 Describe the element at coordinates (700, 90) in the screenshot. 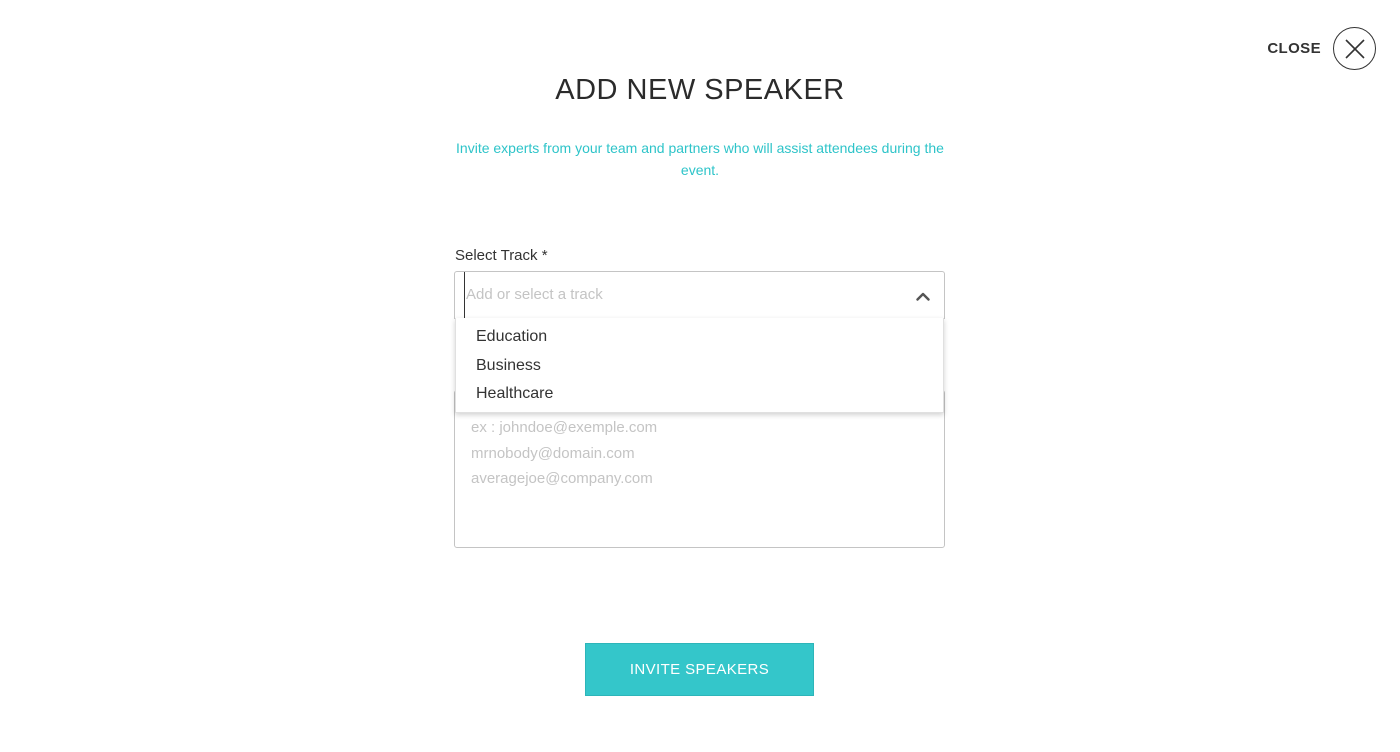

I see `page-title: ADD NEW SPEAKER` at that location.